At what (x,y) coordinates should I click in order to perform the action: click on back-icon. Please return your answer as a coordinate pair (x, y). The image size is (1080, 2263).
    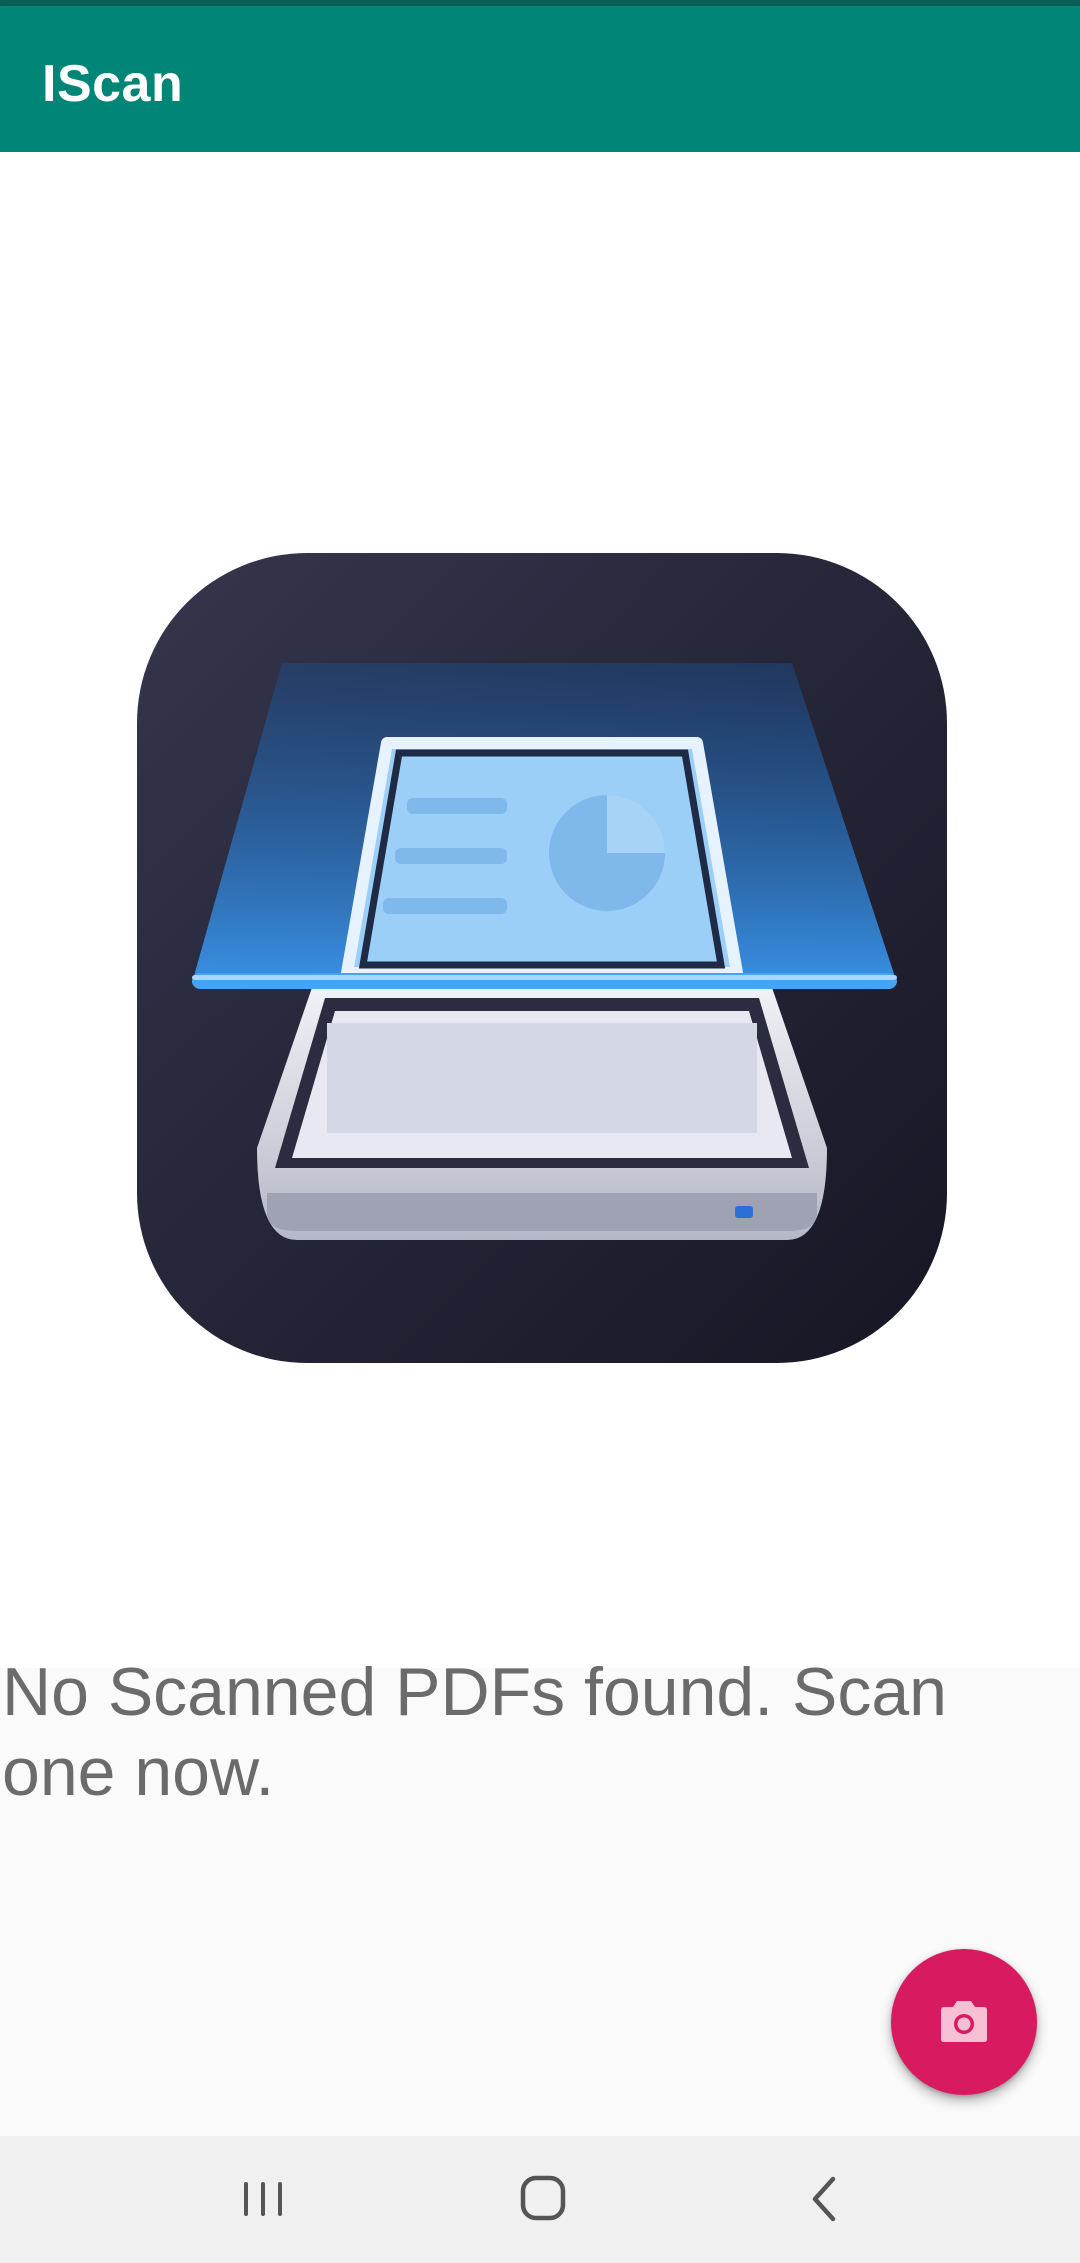
    Looking at the image, I should click on (824, 2199).